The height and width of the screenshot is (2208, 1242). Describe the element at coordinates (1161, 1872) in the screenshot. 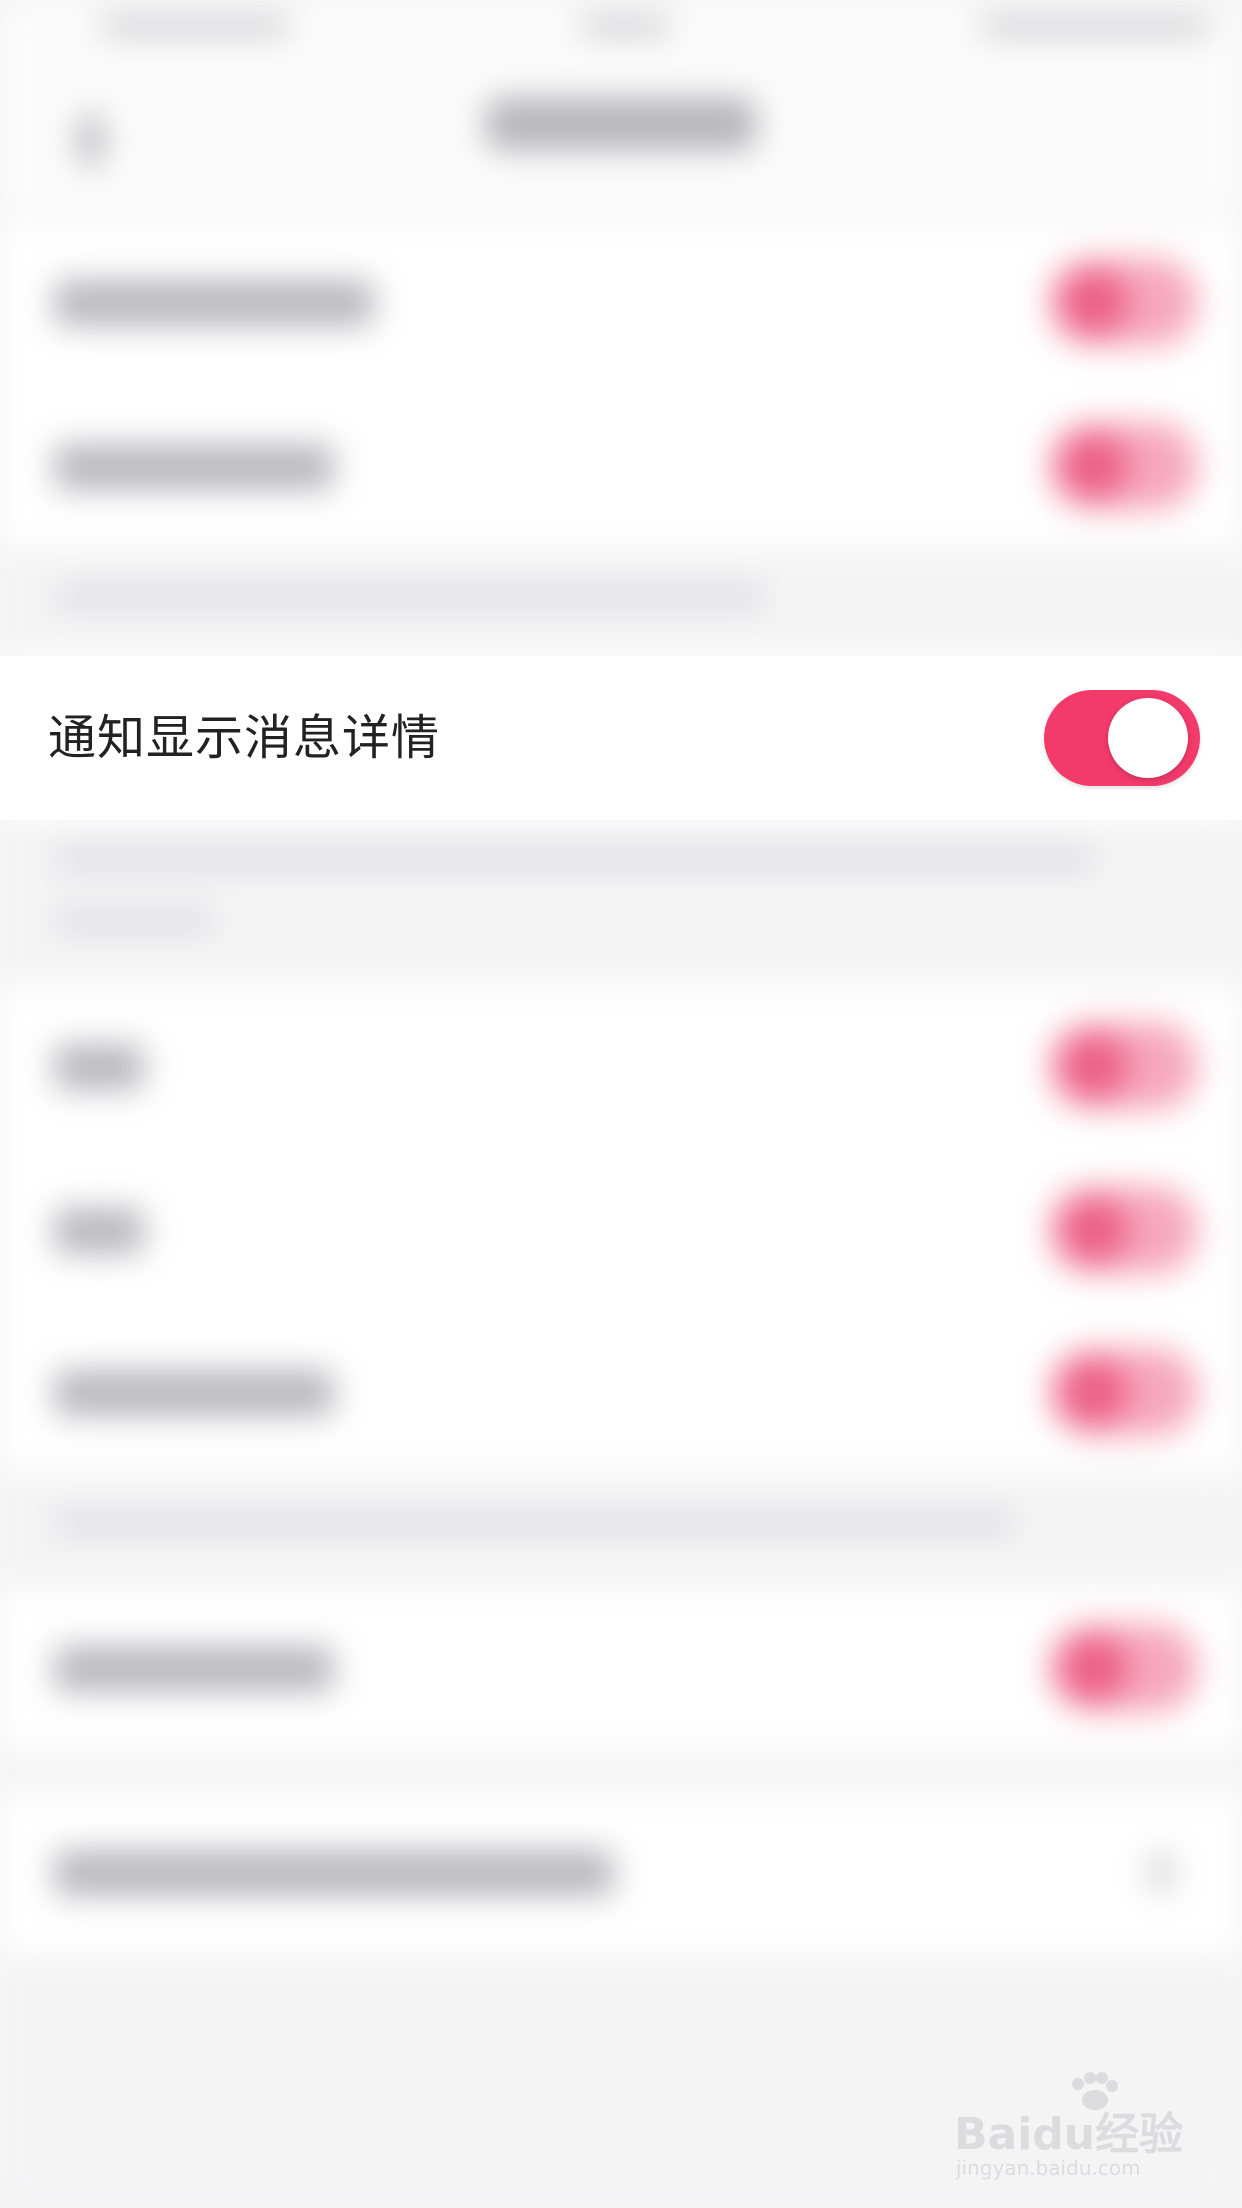

I see `chevron-right-icon` at that location.